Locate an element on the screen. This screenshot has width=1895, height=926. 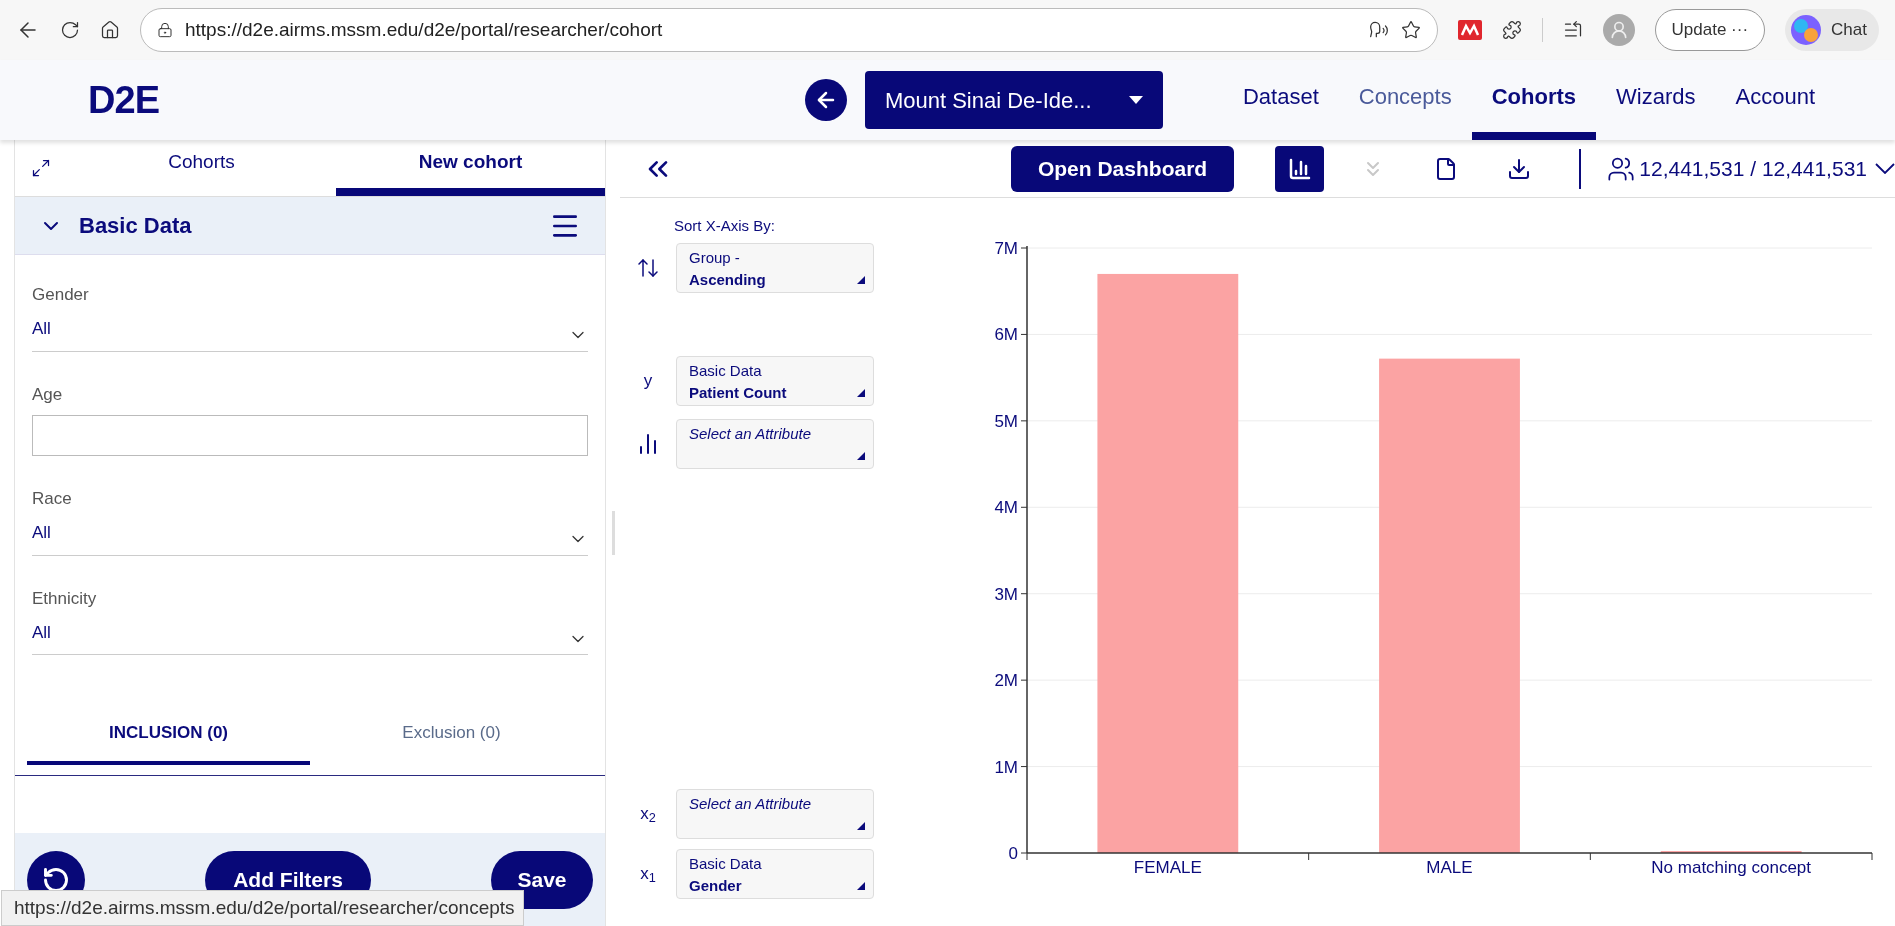
url-text: https://d2e.airms.mssm.edu/d2e/portal/researcher/cohort is located at coordinates (424, 29).